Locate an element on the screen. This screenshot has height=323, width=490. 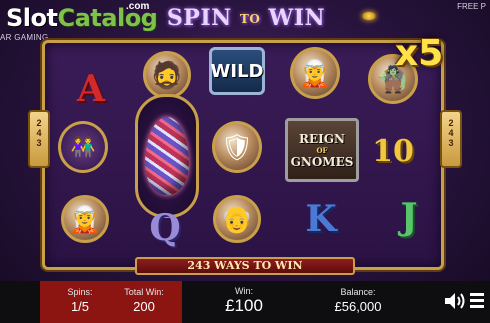
symbol-gnome-girl-2: 🧝 is located at coordinates (315, 73).